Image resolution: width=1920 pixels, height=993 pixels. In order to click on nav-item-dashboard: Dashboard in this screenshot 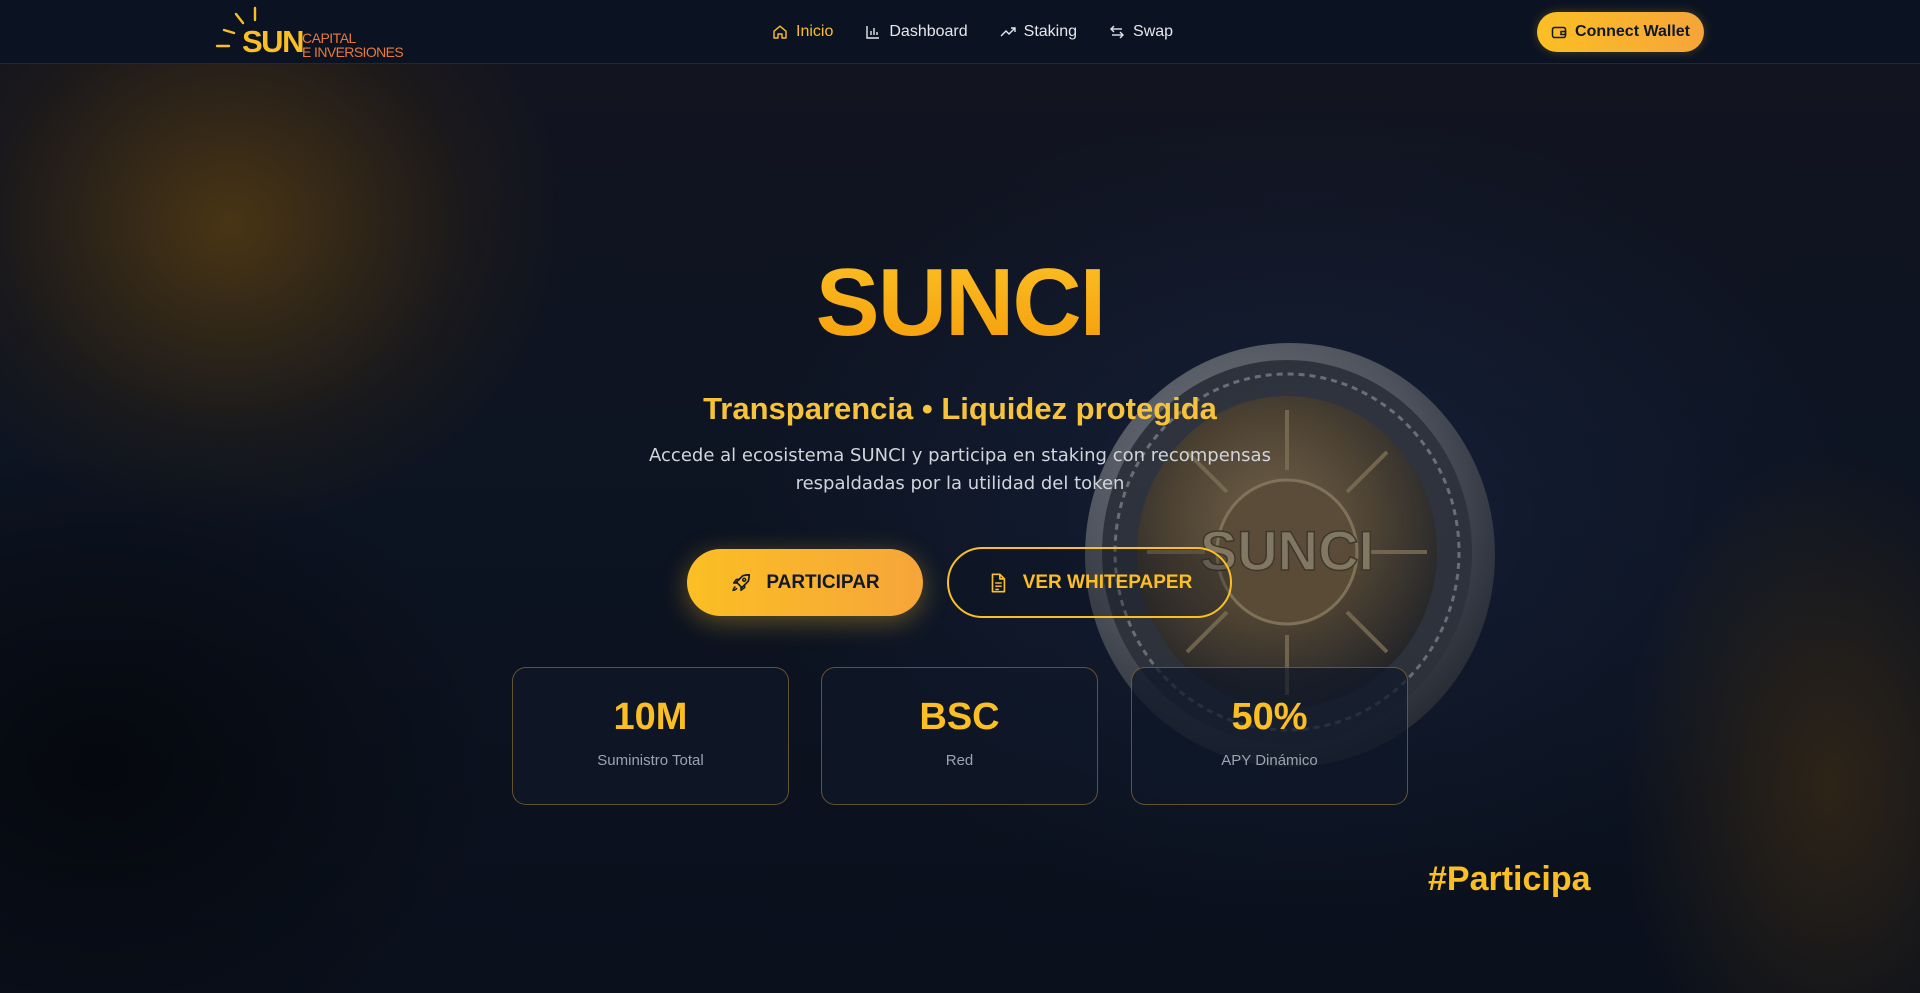, I will do `click(916, 32)`.